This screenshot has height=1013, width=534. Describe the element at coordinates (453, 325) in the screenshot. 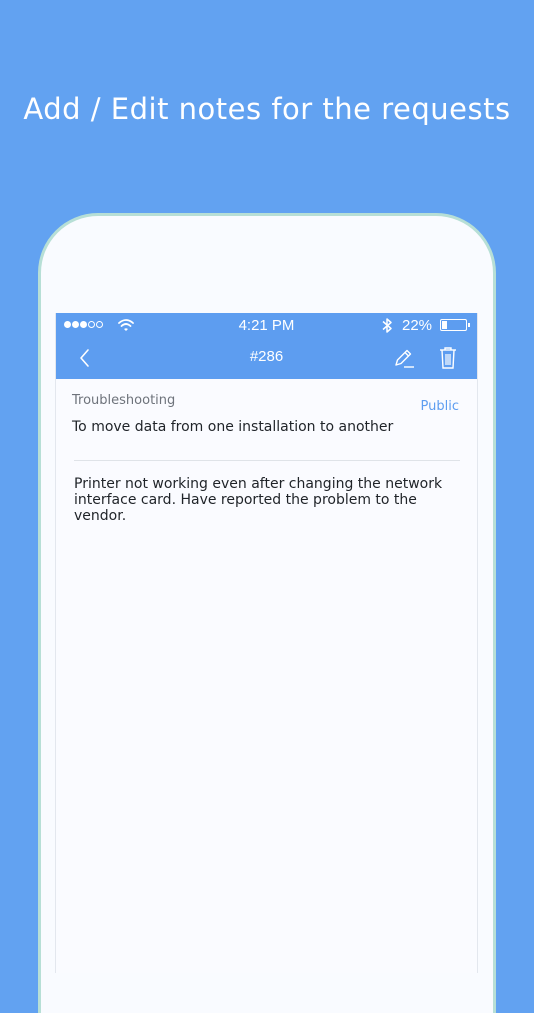

I see `battery-icon` at that location.